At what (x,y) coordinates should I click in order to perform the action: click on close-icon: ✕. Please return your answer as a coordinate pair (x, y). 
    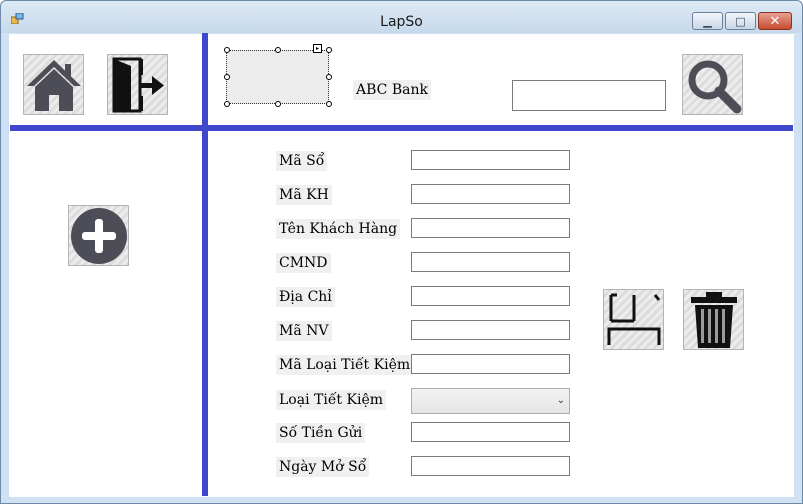
    Looking at the image, I should click on (775, 21).